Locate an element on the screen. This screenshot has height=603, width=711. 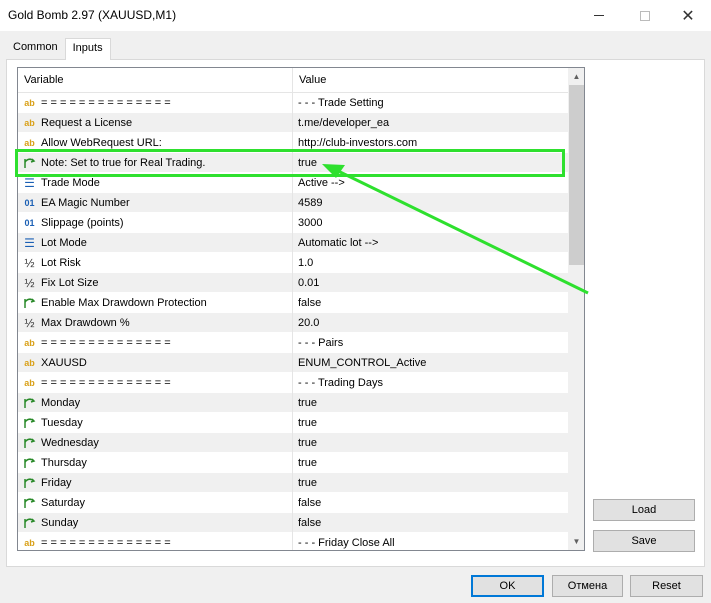
table-row: Saturday false is located at coordinates (293, 502).